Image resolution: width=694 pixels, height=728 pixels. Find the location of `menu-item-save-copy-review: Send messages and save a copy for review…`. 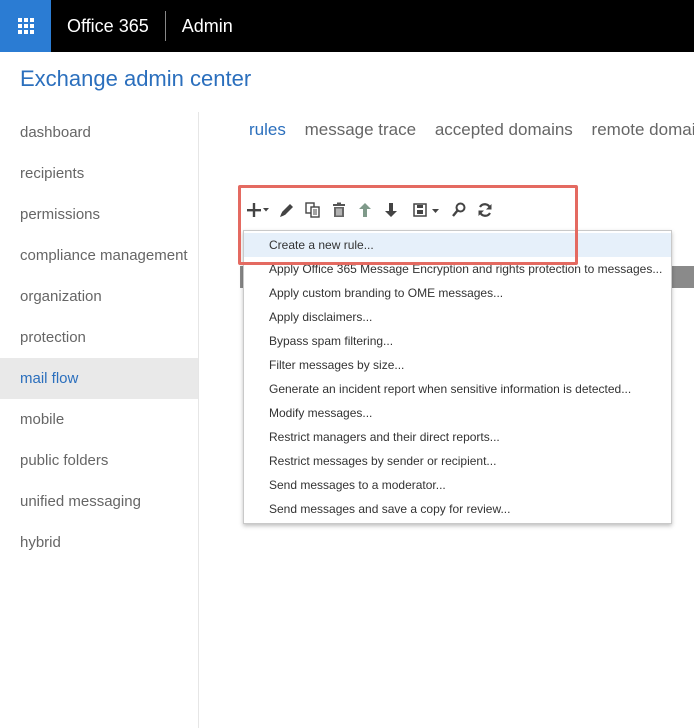

menu-item-save-copy-review: Send messages and save a copy for review… is located at coordinates (457, 509).